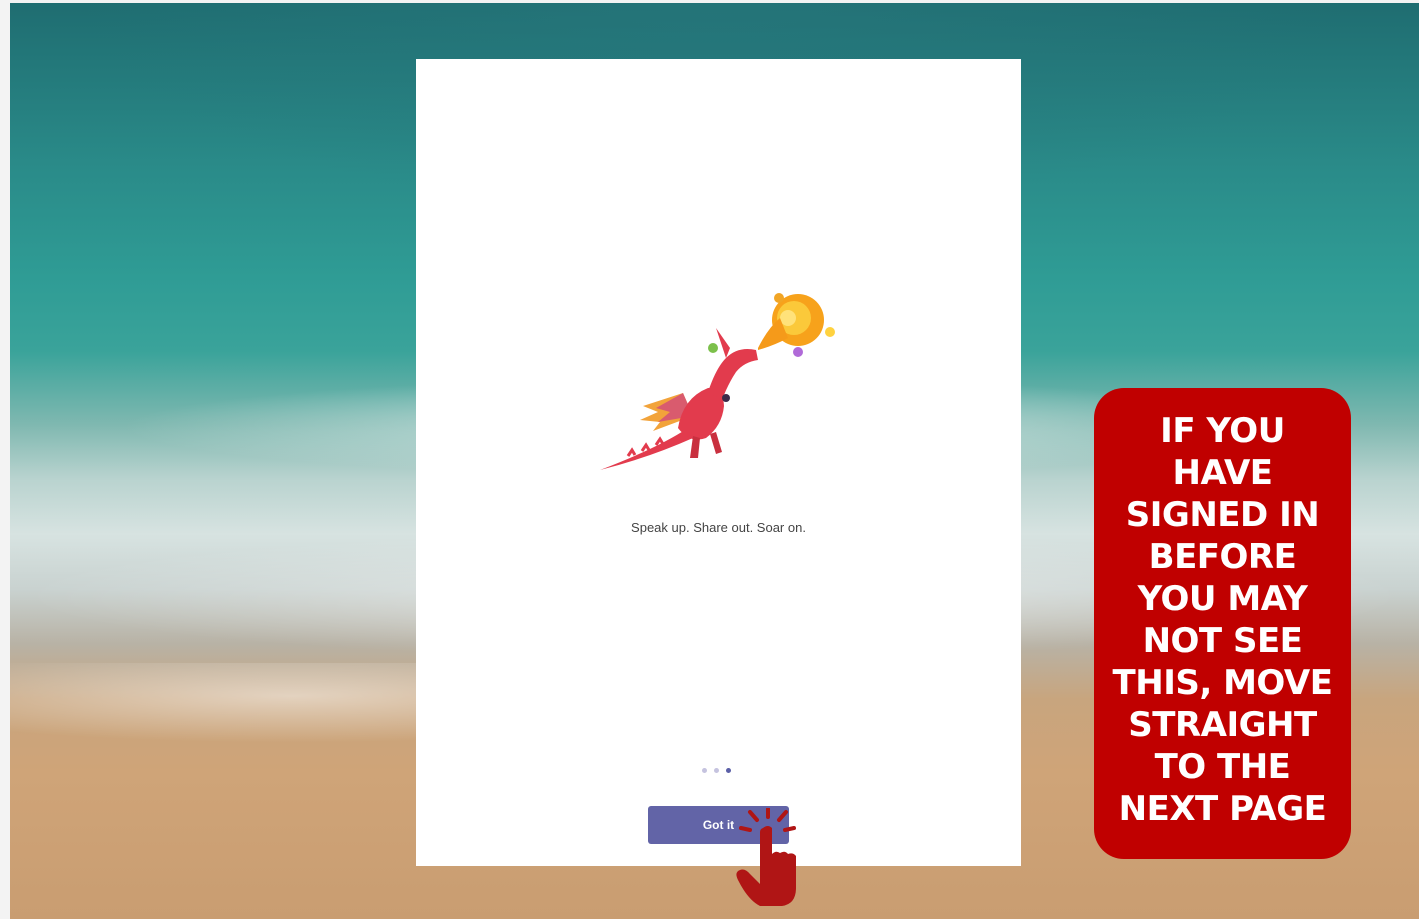 The width and height of the screenshot is (1419, 919). Describe the element at coordinates (1222, 641) in the screenshot. I see `callout-line: NOT SEE` at that location.